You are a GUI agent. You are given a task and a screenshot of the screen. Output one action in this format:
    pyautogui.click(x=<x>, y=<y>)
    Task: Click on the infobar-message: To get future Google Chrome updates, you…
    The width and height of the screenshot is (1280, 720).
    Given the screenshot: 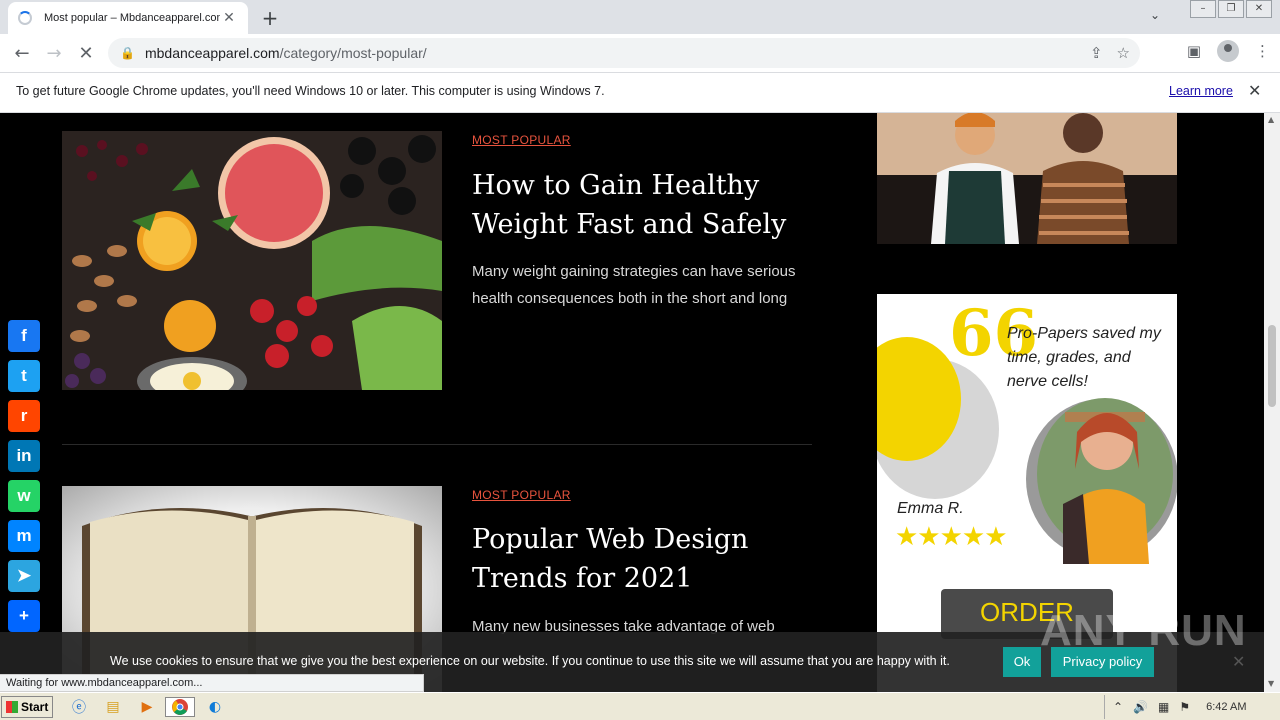 What is the action you would take?
    pyautogui.click(x=310, y=91)
    